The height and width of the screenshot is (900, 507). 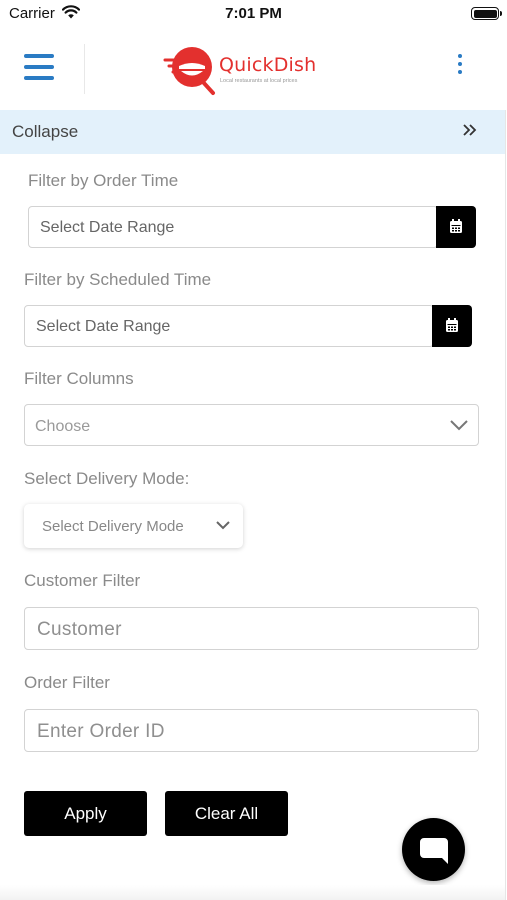 I want to click on logo-tagline: Local restaurants at local prices, so click(x=259, y=81).